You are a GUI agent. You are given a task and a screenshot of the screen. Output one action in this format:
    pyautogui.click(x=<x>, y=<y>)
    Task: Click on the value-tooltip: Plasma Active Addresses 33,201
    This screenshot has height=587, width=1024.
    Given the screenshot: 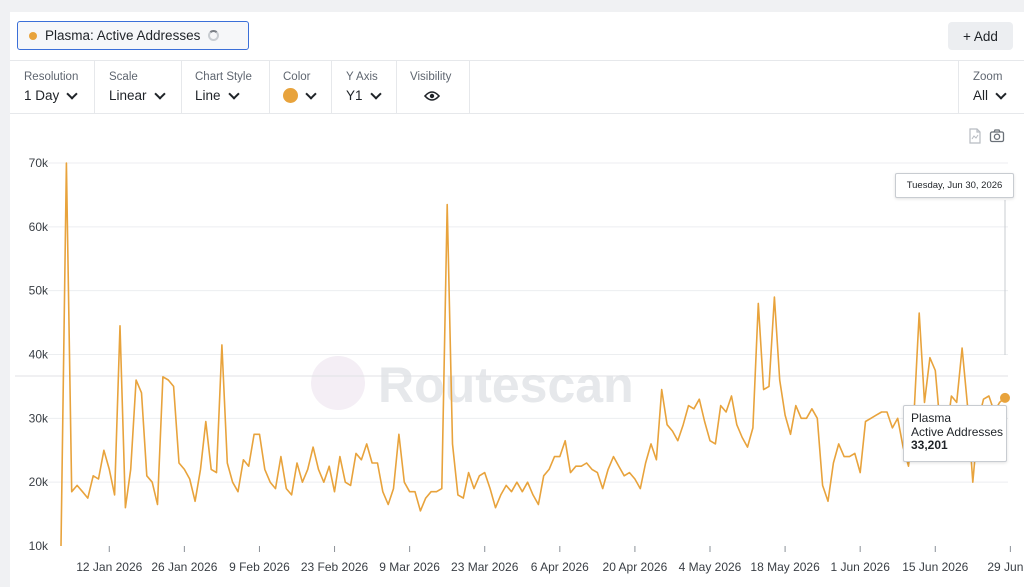 What is the action you would take?
    pyautogui.click(x=955, y=433)
    